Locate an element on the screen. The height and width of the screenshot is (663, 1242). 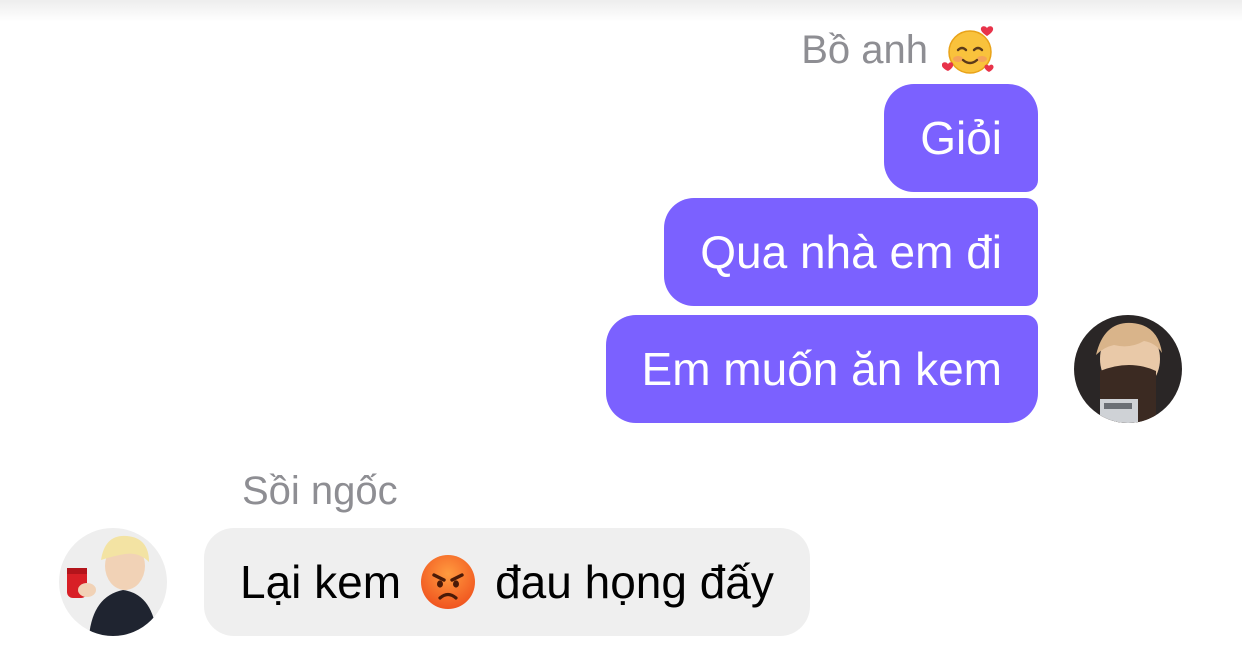
outgoing-message-bubble: Giỏi is located at coordinates (961, 138).